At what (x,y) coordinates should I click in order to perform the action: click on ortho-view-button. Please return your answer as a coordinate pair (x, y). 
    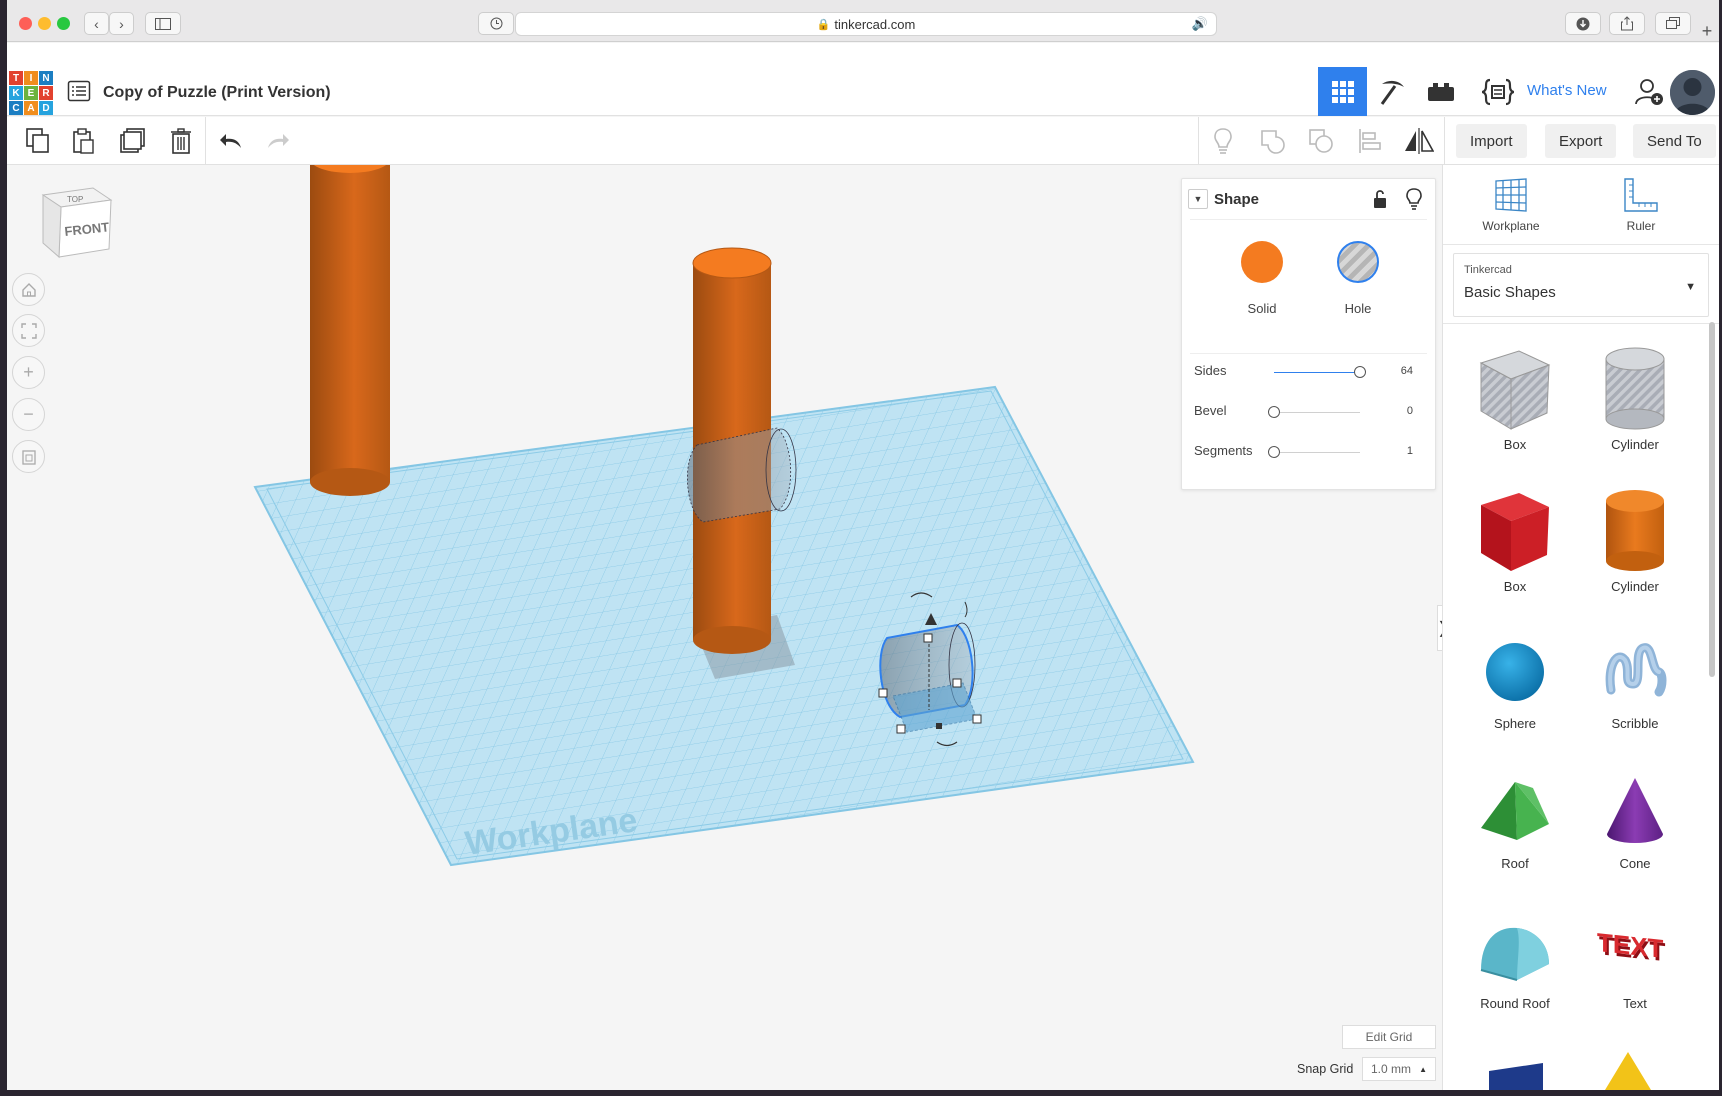
    Looking at the image, I should click on (28, 456).